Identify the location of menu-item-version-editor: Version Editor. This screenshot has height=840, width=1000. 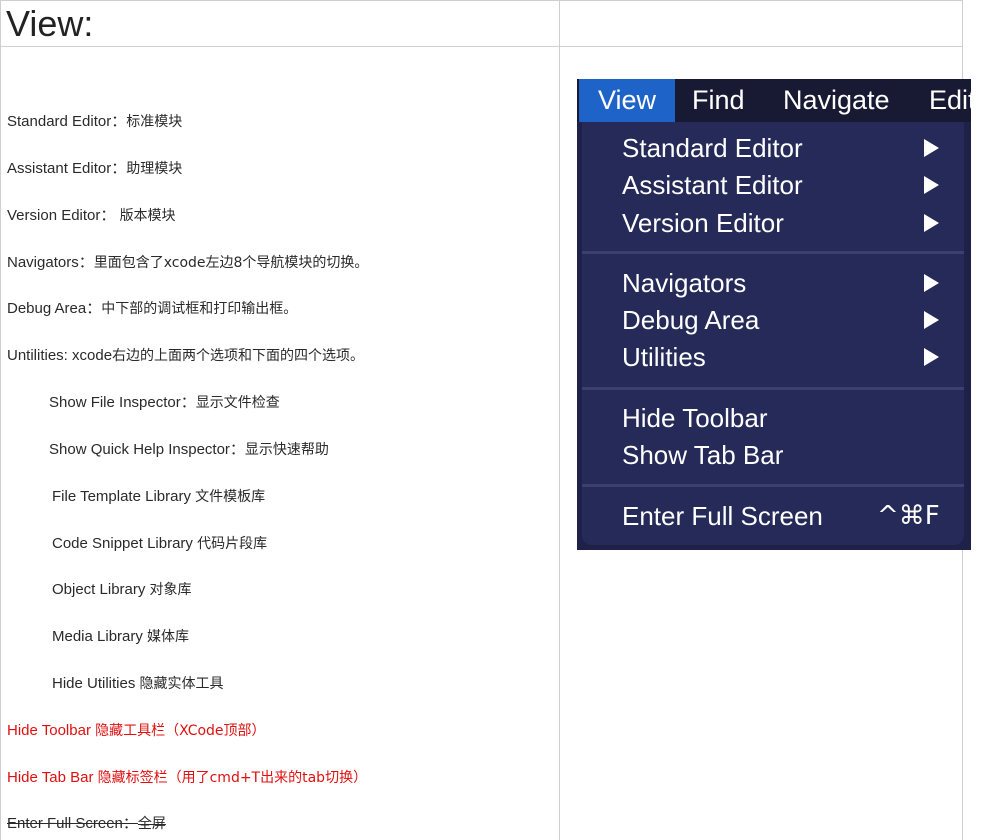
(703, 223).